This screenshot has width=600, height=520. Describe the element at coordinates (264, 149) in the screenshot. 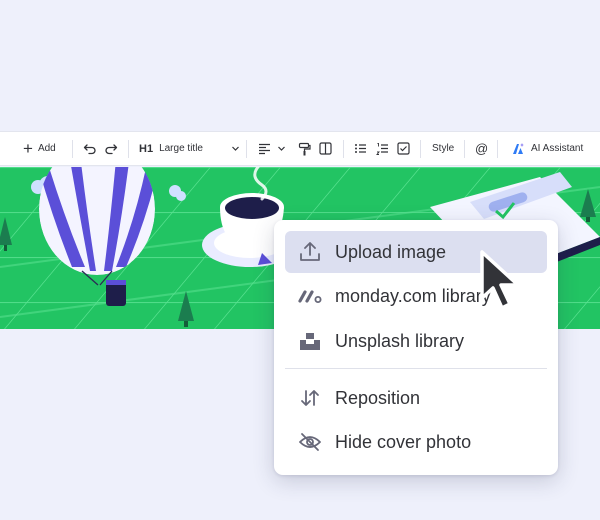

I see `align-left-icon` at that location.